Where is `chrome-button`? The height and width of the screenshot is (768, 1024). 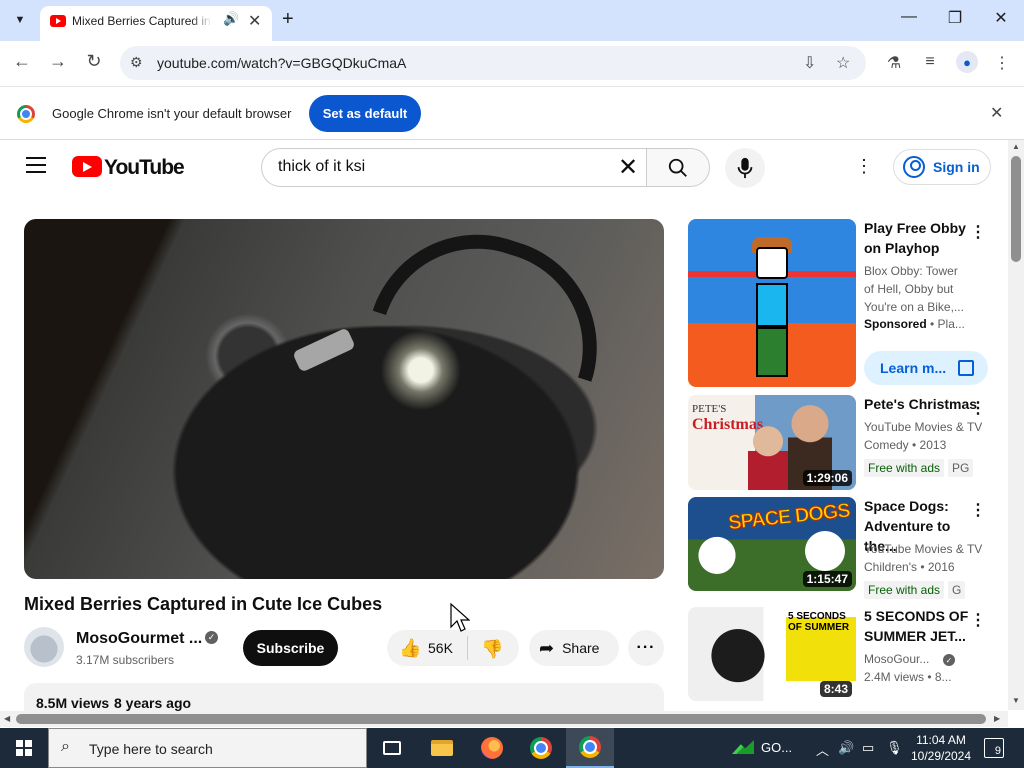
chrome-button is located at coordinates (541, 748).